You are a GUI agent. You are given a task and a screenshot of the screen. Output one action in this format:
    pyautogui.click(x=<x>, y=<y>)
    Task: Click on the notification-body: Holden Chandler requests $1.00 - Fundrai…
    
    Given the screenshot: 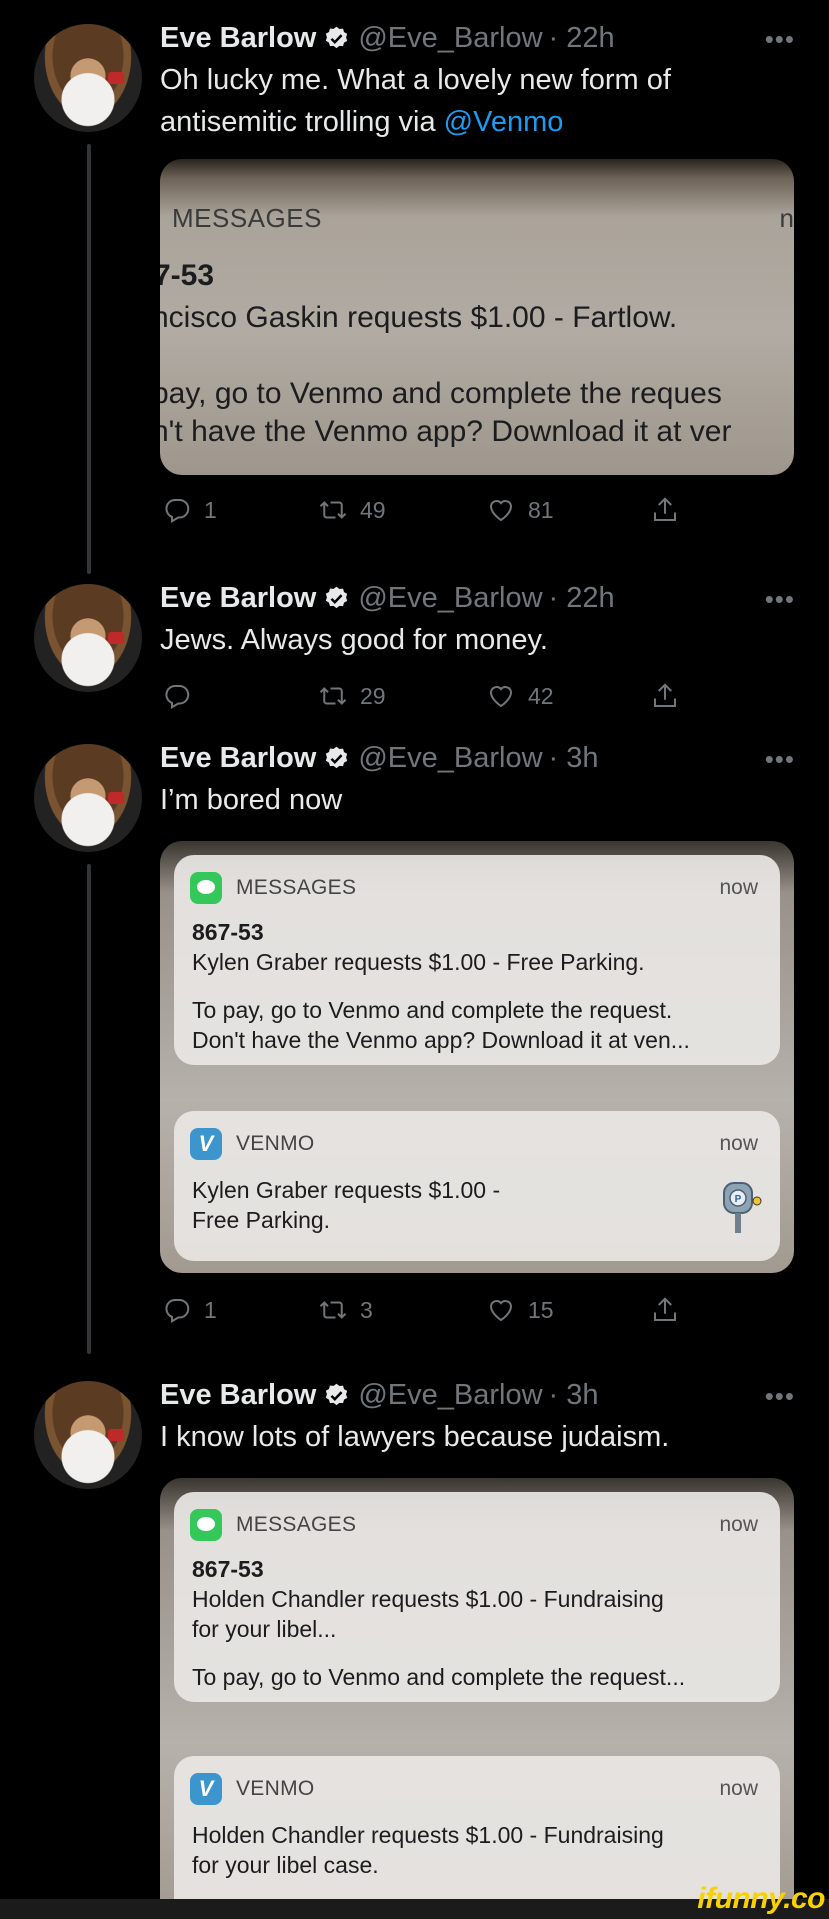 What is the action you would take?
    pyautogui.click(x=474, y=1850)
    